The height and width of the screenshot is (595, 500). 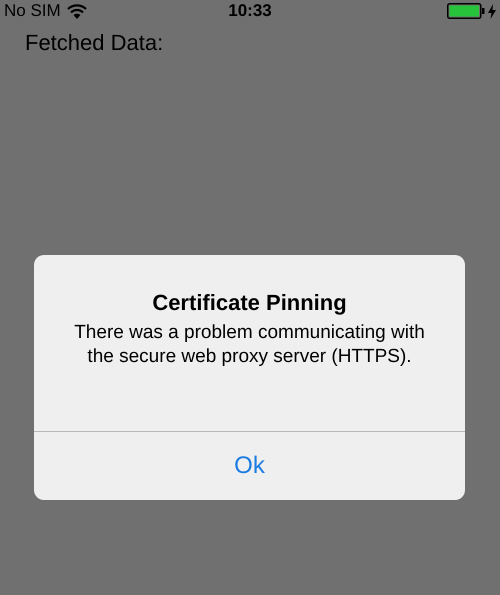 I want to click on wifi-icon, so click(x=76, y=11).